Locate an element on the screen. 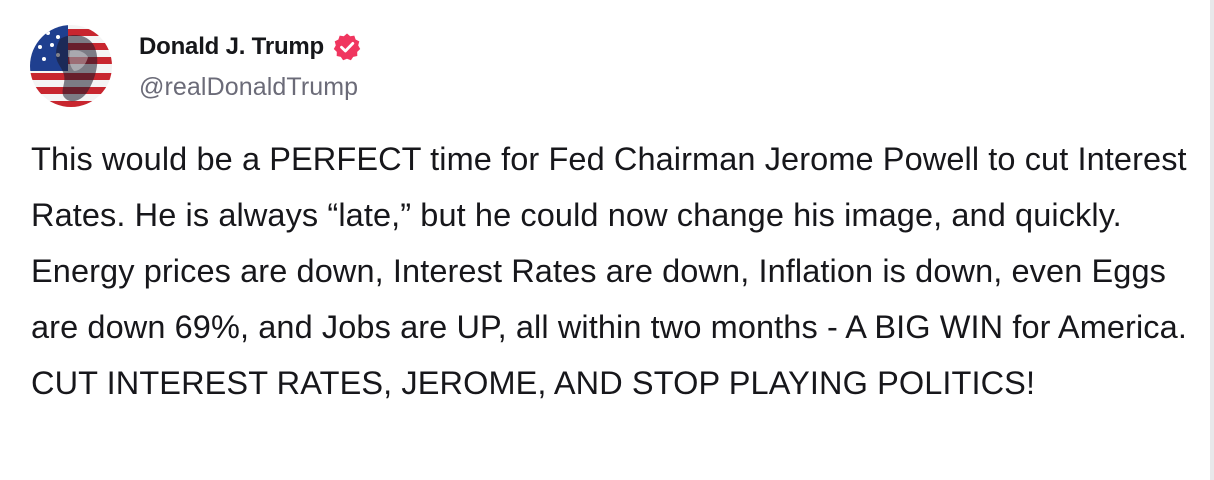  card-right-border is located at coordinates (1212, 240).